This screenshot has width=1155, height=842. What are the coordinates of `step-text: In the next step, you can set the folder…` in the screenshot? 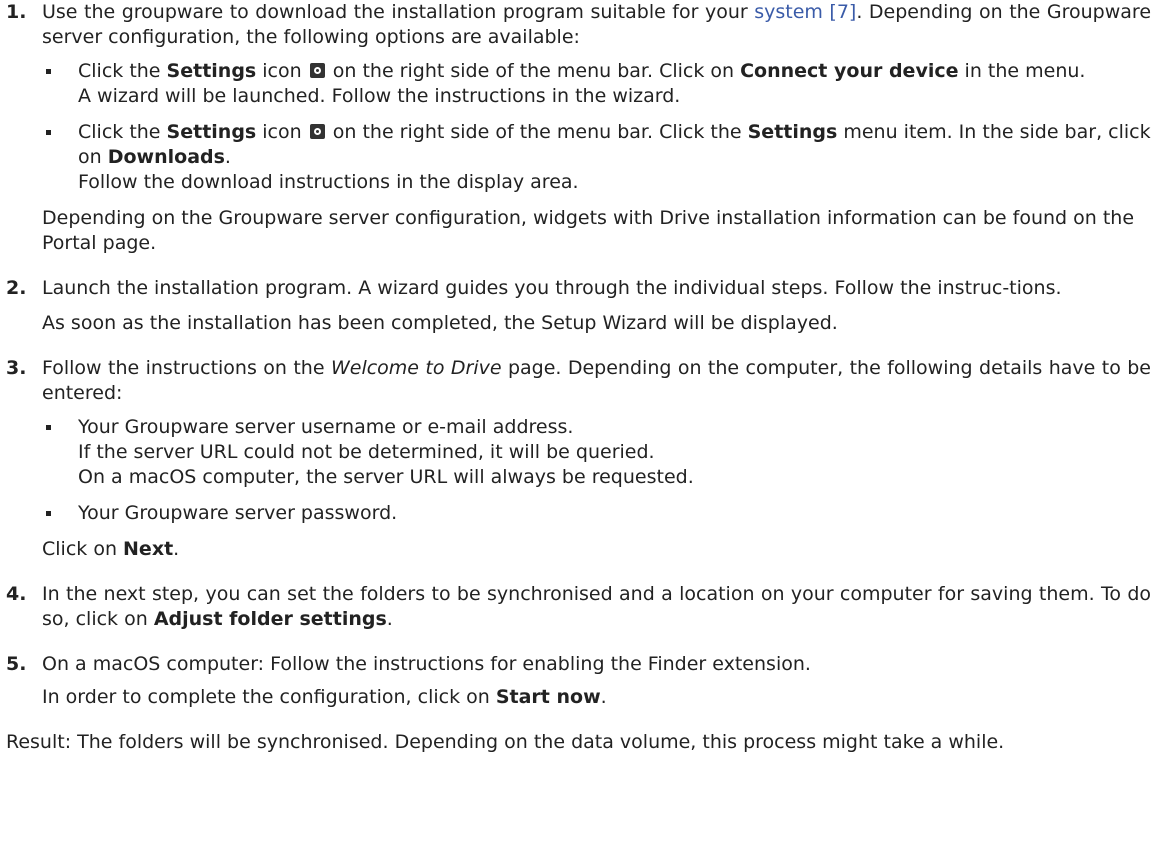 It's located at (596, 606).